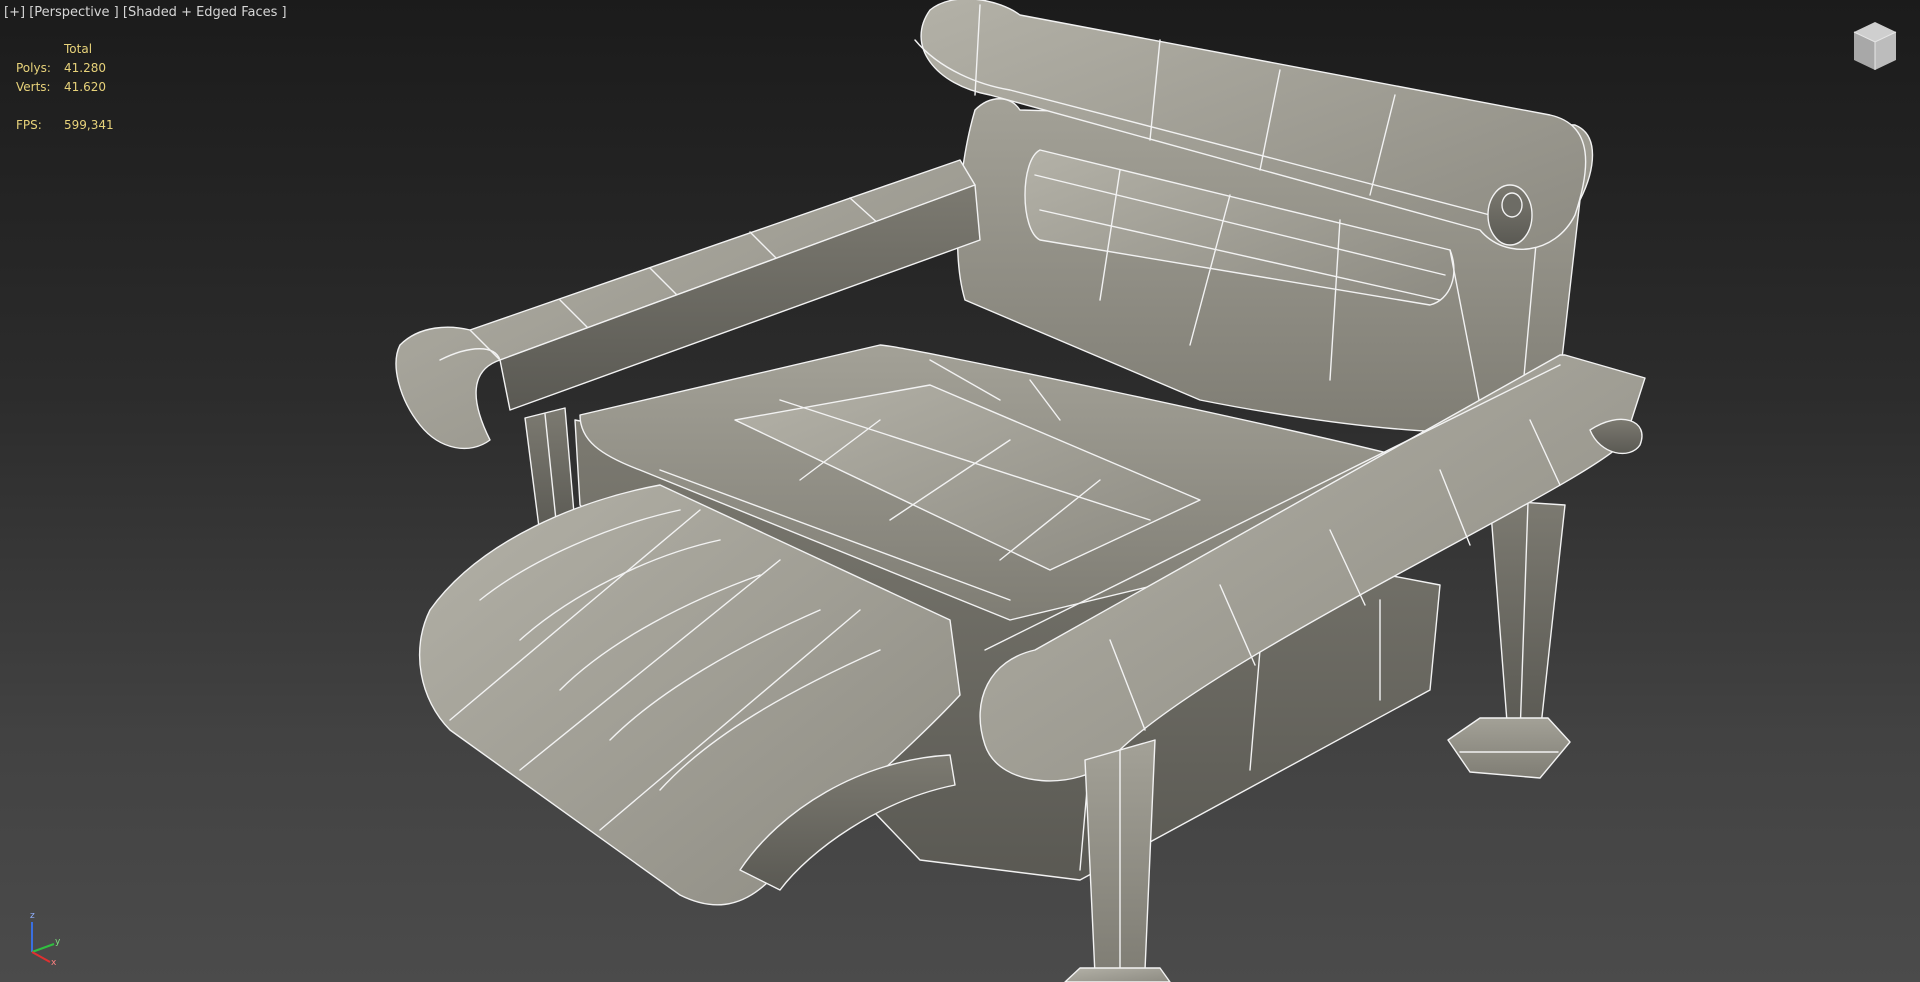  Describe the element at coordinates (1509, 639) in the screenshot. I see `mesh-back-right-leg` at that location.